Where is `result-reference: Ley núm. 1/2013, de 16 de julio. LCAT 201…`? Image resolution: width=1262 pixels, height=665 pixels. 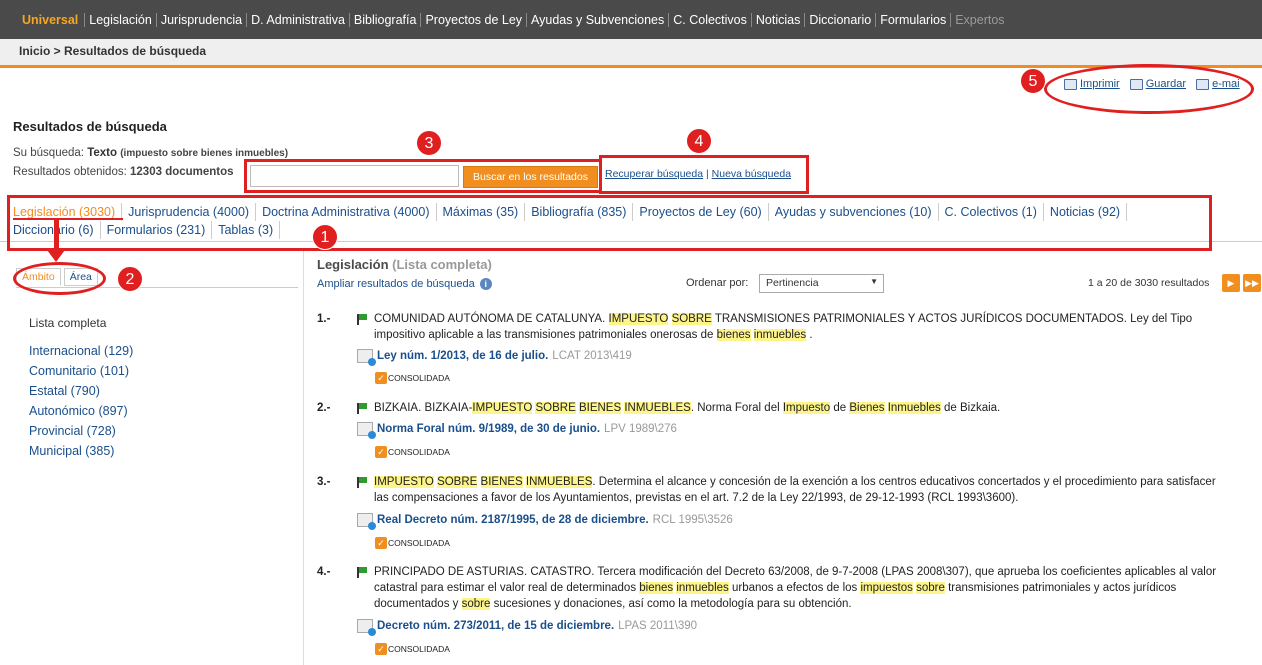
result-reference: Ley núm. 1/2013, de 16 de julio. LCAT 201… is located at coordinates (494, 357).